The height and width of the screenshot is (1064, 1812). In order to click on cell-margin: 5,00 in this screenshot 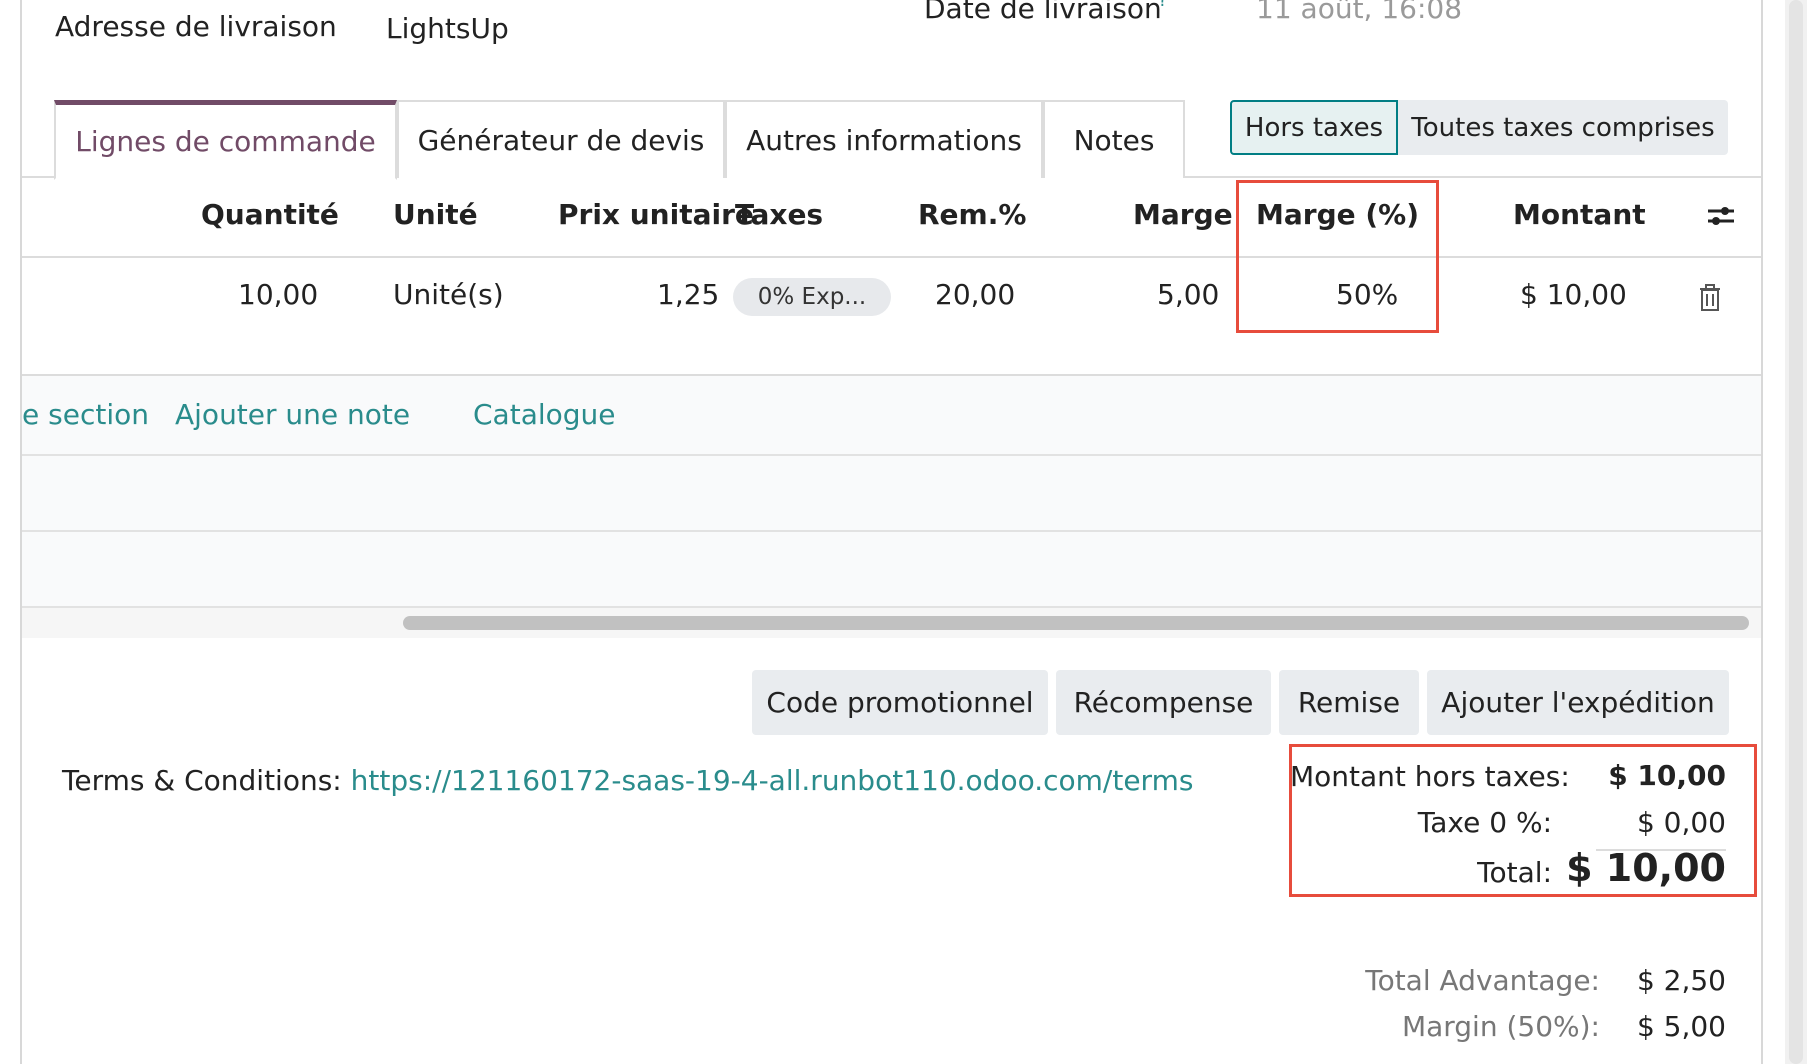, I will do `click(1188, 294)`.